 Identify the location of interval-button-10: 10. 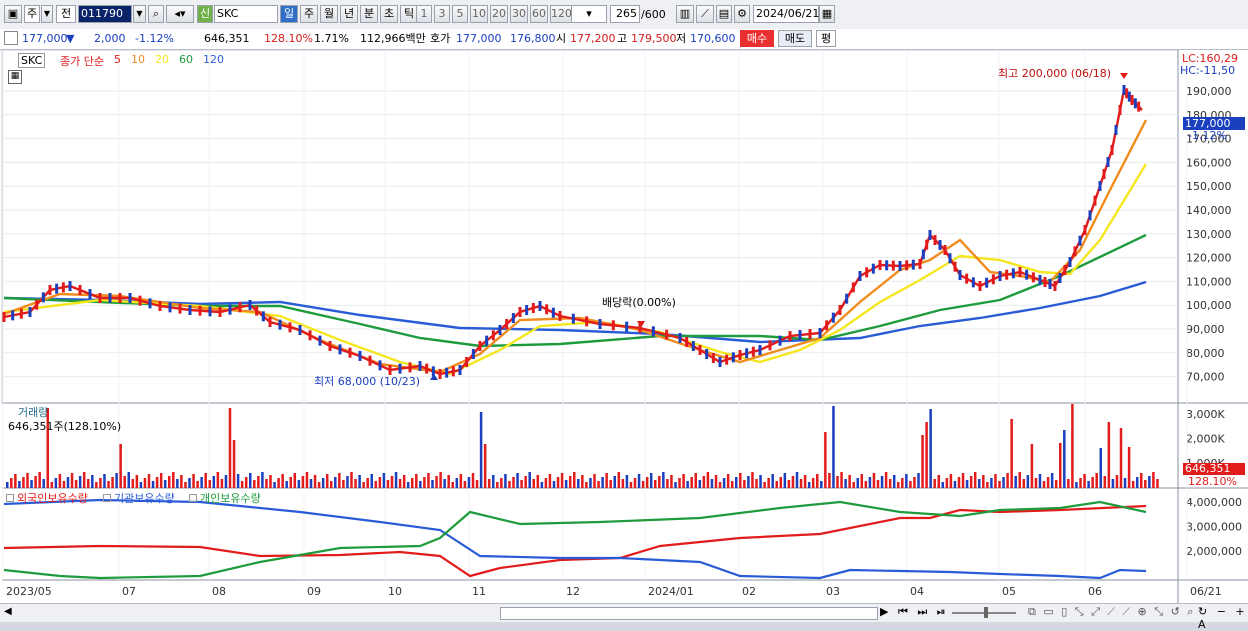
(479, 14).